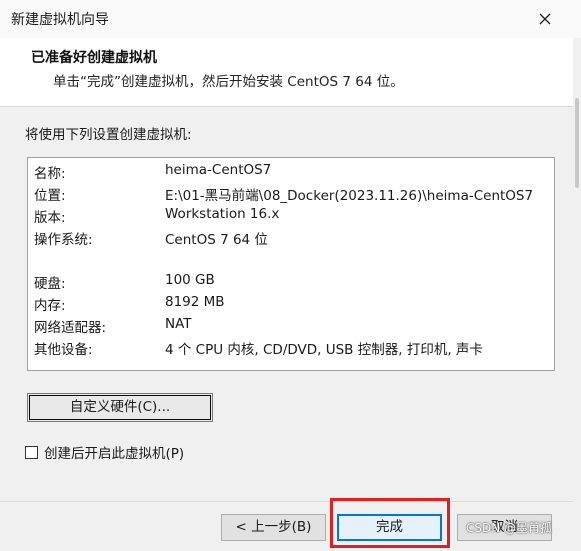 This screenshot has height=551, width=581. What do you see at coordinates (216, 240) in the screenshot?
I see `summary-value: CentOS 7 64 位` at bounding box center [216, 240].